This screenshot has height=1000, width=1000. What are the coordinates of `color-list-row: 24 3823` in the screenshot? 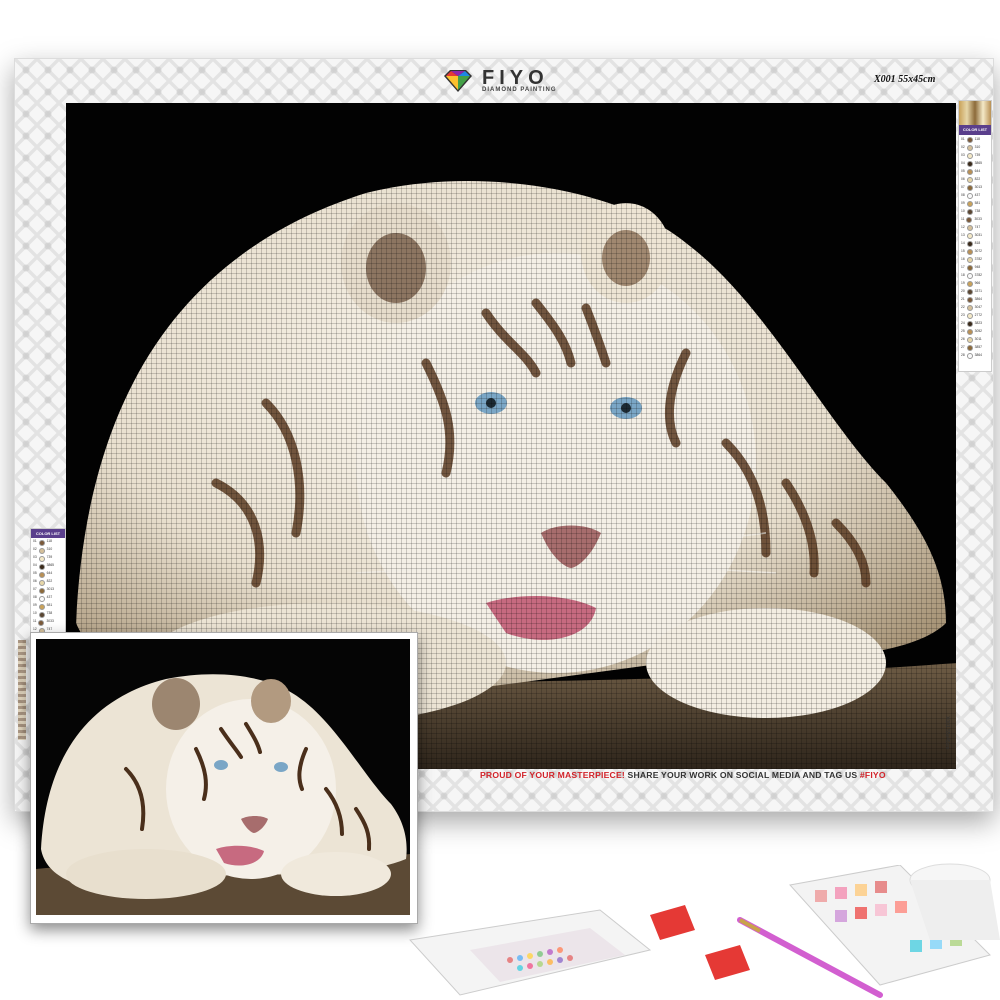 It's located at (975, 323).